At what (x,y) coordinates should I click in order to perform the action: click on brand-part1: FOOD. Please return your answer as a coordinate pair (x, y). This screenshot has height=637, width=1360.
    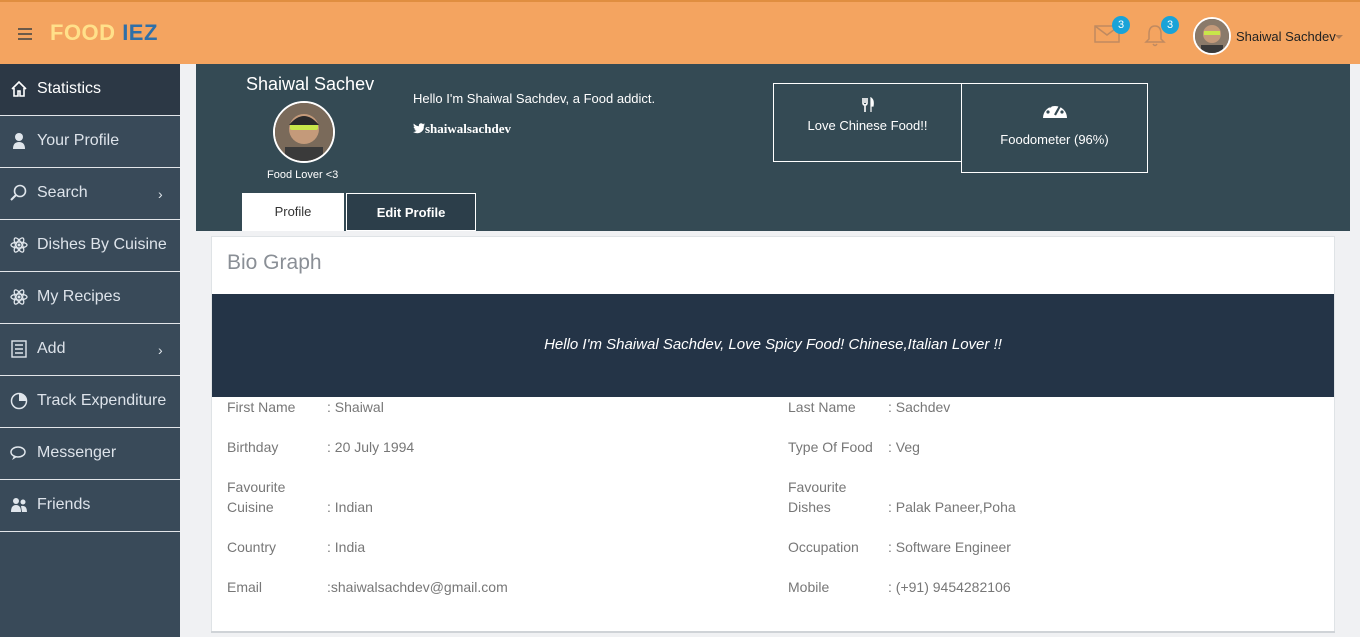
    Looking at the image, I should click on (83, 32).